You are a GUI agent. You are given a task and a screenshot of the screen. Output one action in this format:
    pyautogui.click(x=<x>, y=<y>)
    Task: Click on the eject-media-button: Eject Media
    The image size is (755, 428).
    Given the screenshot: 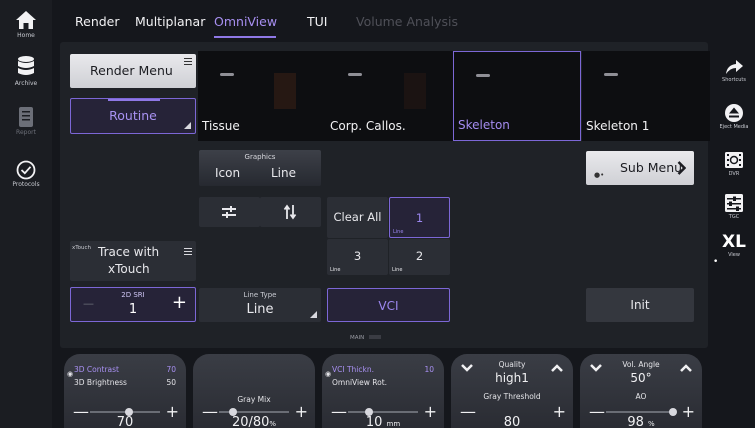 What is the action you would take?
    pyautogui.click(x=734, y=116)
    